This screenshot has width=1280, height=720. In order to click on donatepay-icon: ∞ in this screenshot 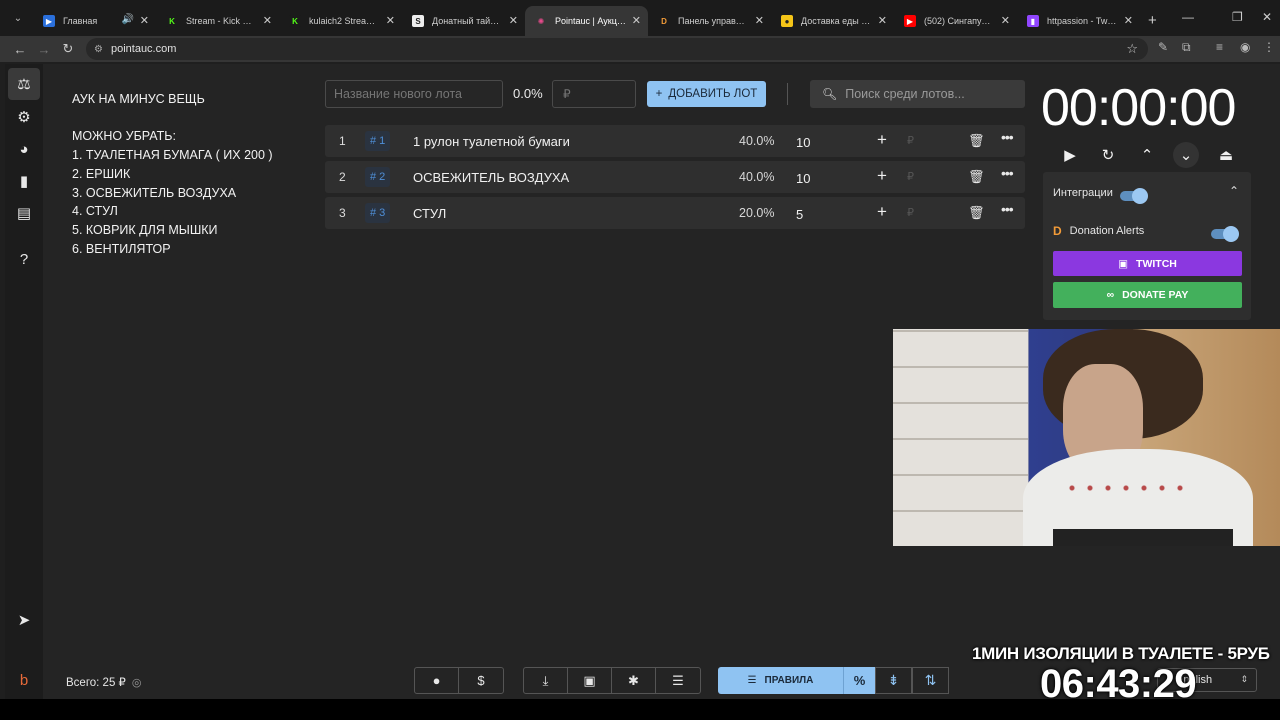, I will do `click(1110, 295)`.